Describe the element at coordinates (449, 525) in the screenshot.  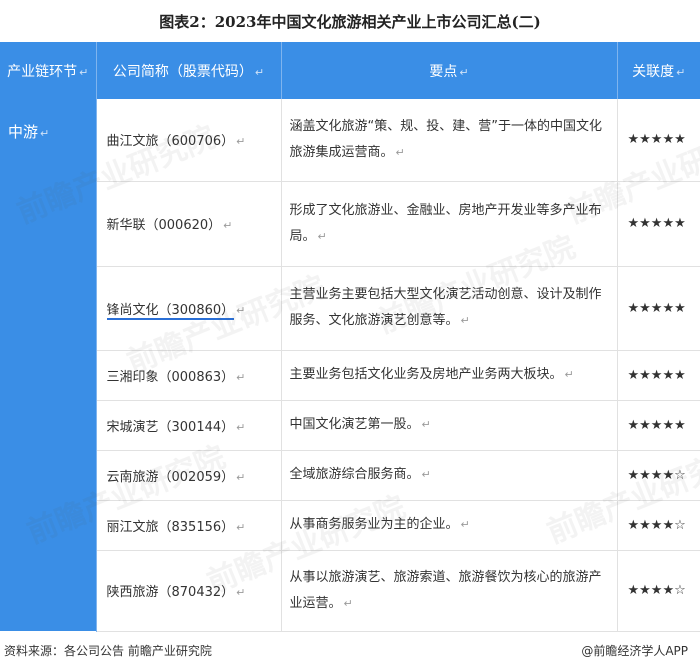
I see `key-points-cell: 从事商务服务业为主的企业。 ↵` at that location.